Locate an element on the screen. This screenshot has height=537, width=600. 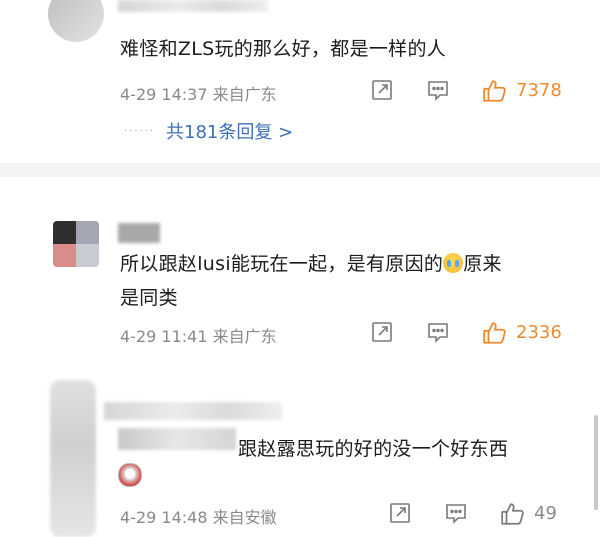
location-text: 来自安徽 is located at coordinates (244, 517).